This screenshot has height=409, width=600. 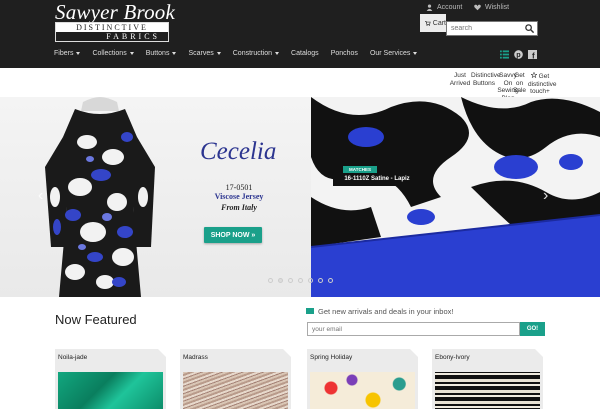 I want to click on cart-label: Cart, so click(x=439, y=23).